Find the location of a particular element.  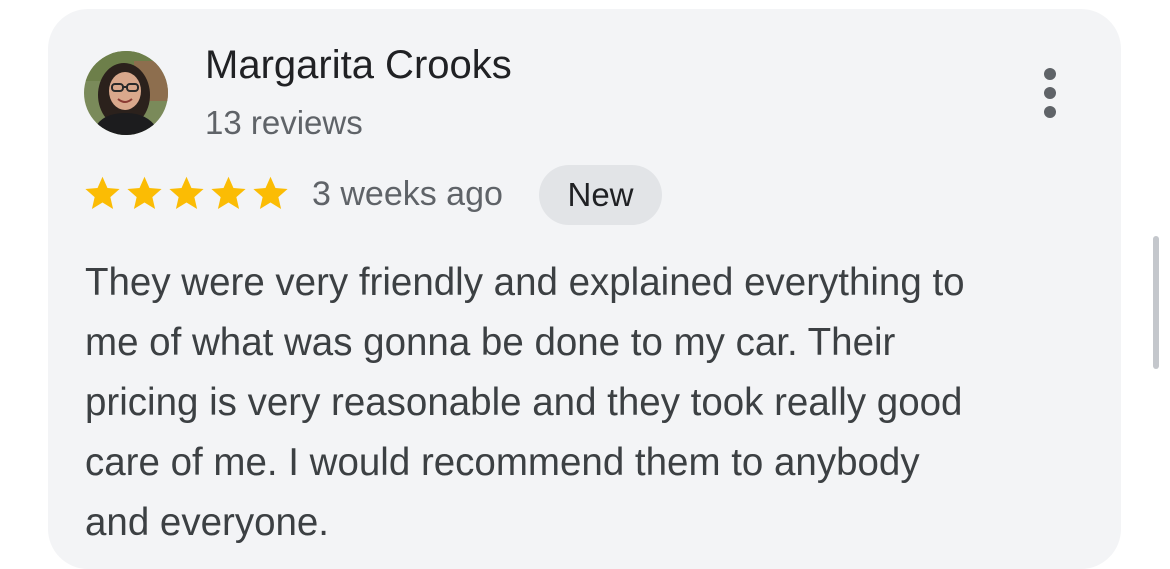

author-name: Margarita Crooks is located at coordinates (358, 65).